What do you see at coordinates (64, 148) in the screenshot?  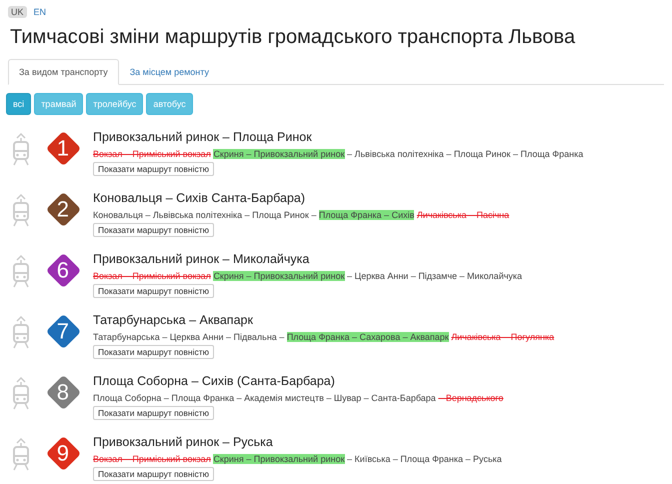 I see `route-number-badge: 1` at bounding box center [64, 148].